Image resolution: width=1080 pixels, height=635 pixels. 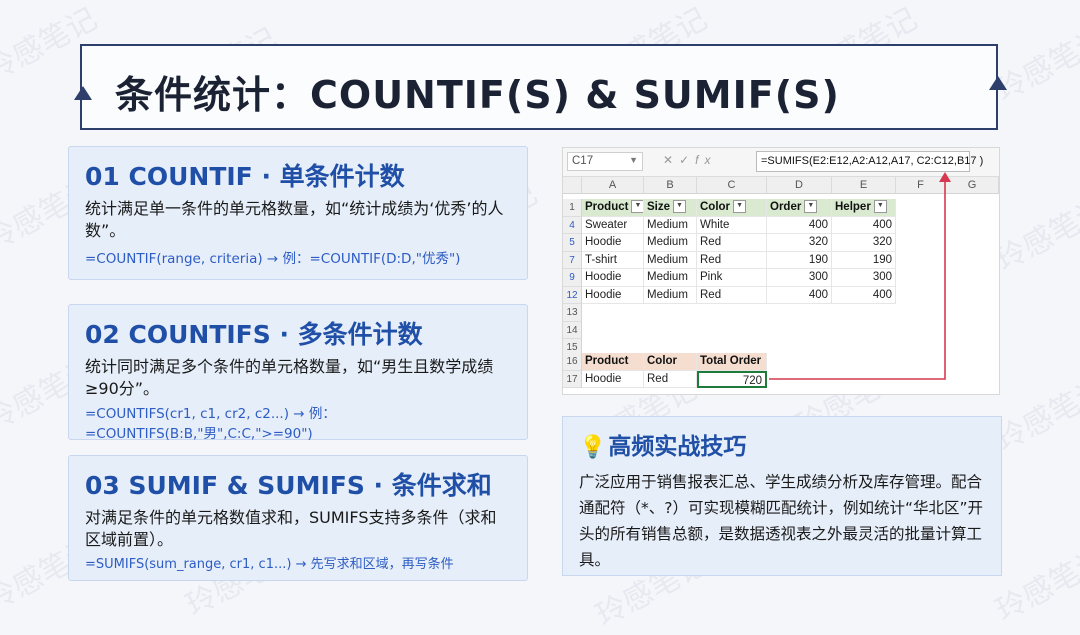 I want to click on table-cell: White, so click(x=732, y=225).